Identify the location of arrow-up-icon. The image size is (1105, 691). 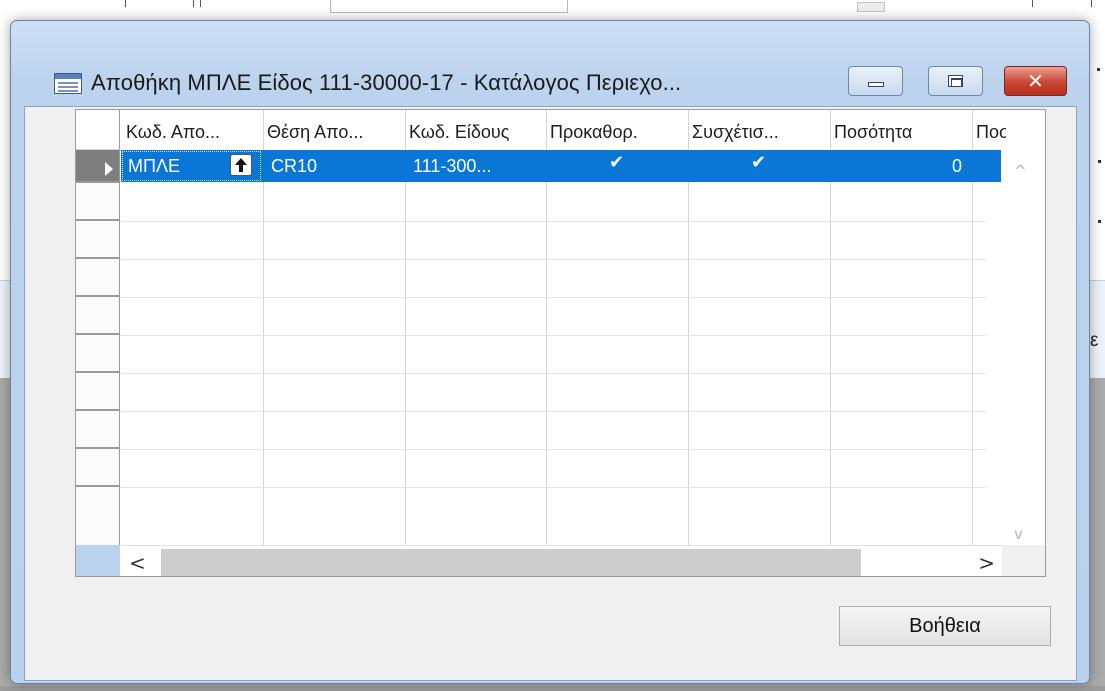
(241, 165).